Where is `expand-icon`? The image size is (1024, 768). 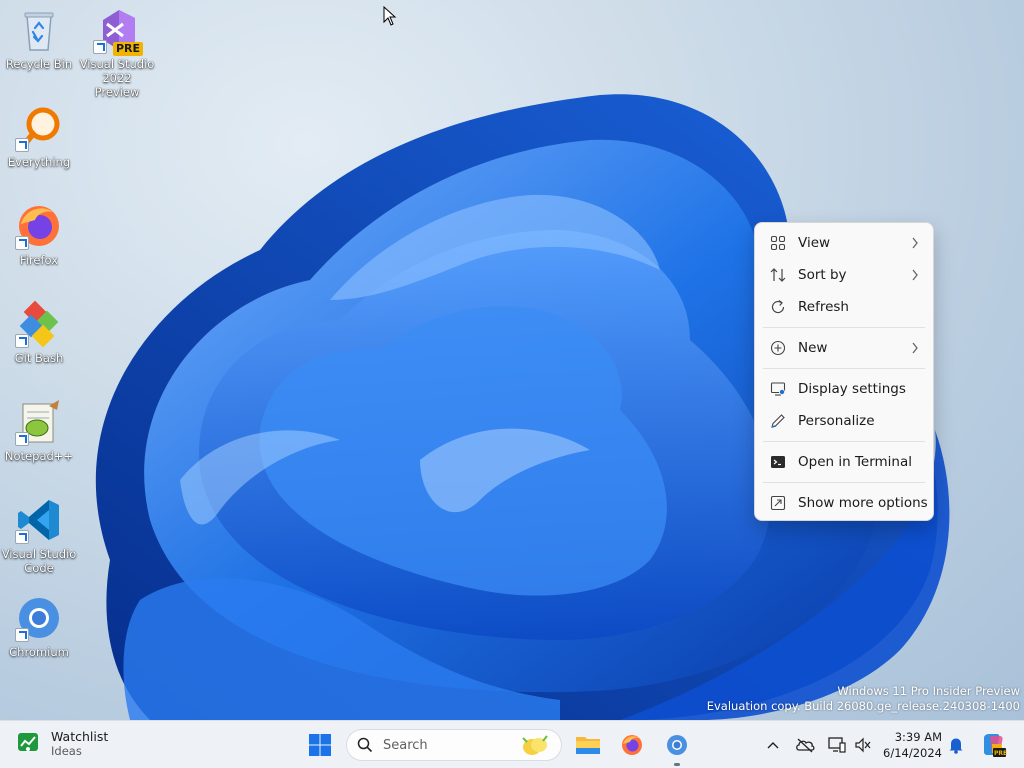 expand-icon is located at coordinates (778, 503).